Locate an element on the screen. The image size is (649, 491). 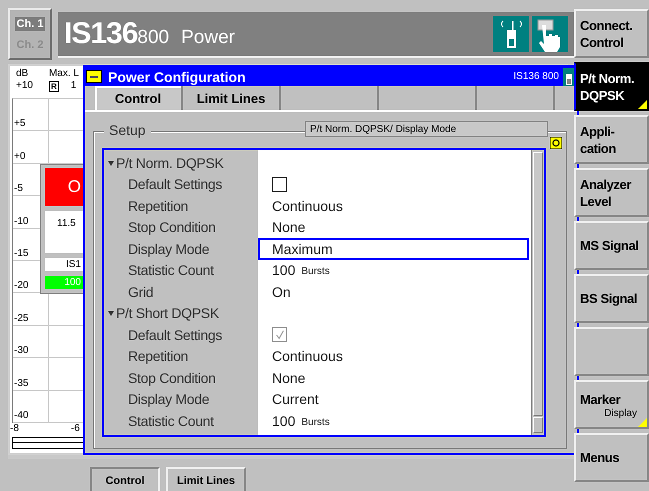
bottom-tab: Limit Lines is located at coordinates (206, 479).